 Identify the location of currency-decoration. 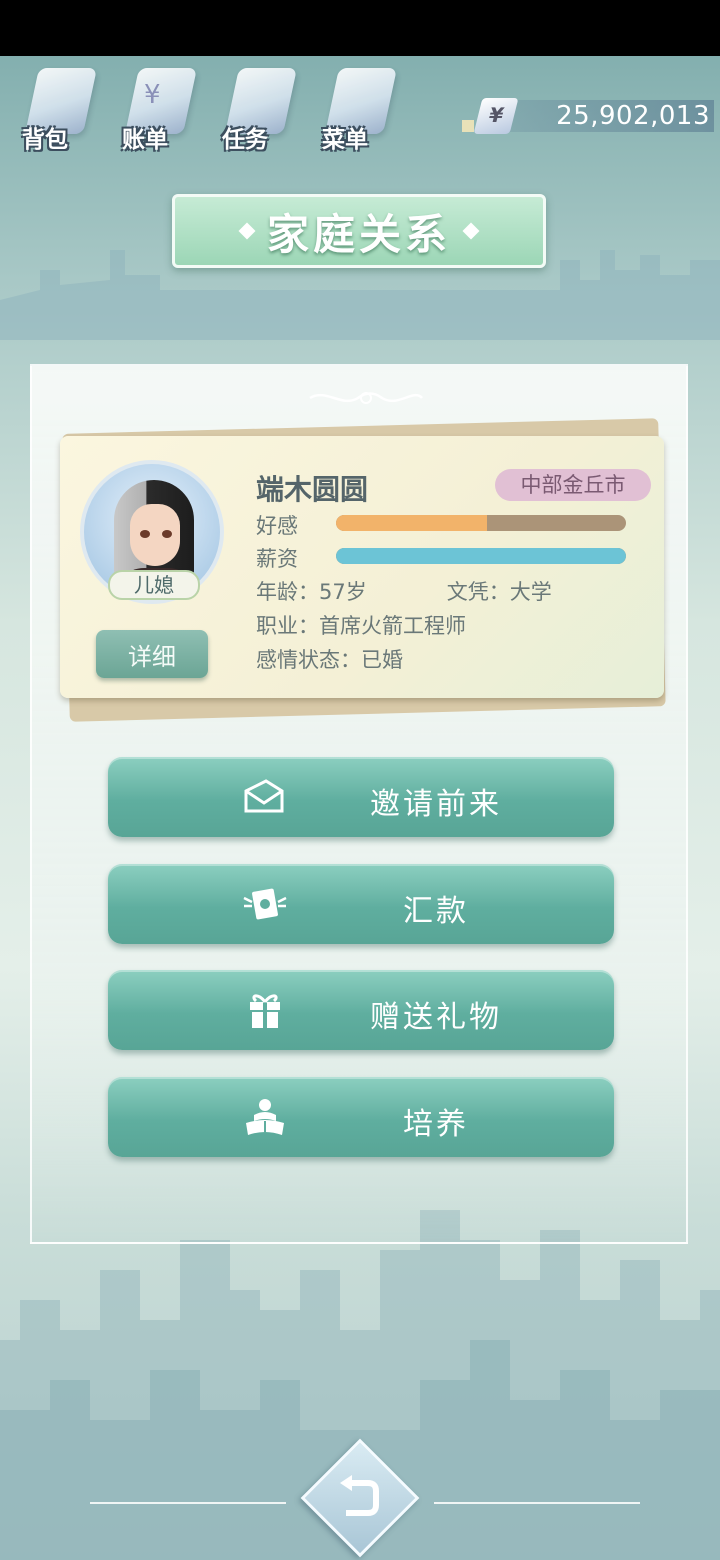
(468, 126).